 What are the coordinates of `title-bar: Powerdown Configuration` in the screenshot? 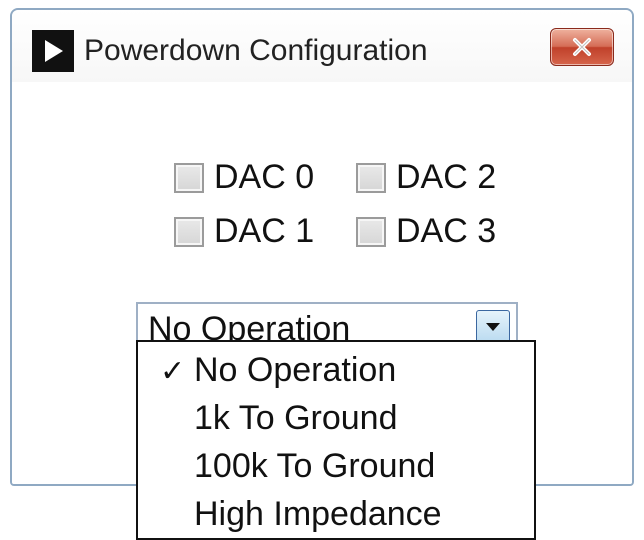 It's located at (322, 46).